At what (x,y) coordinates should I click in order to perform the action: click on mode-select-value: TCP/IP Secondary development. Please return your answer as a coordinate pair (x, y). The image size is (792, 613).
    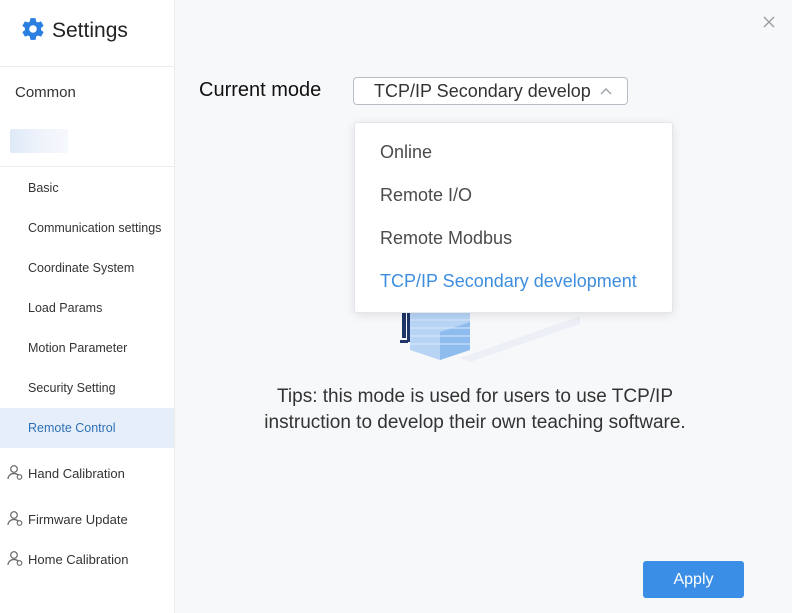
    Looking at the image, I should click on (483, 90).